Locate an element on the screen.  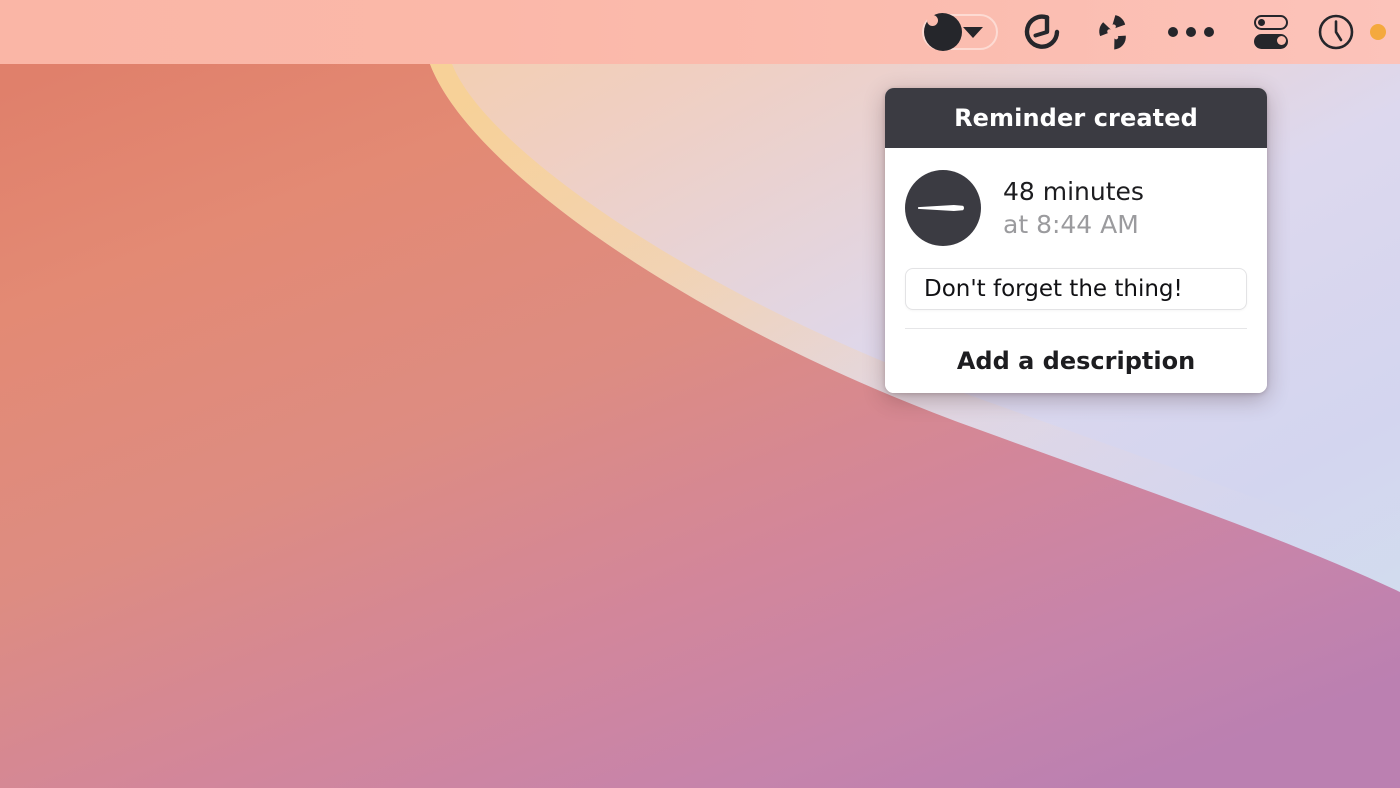
toggles-icon is located at coordinates (1271, 32).